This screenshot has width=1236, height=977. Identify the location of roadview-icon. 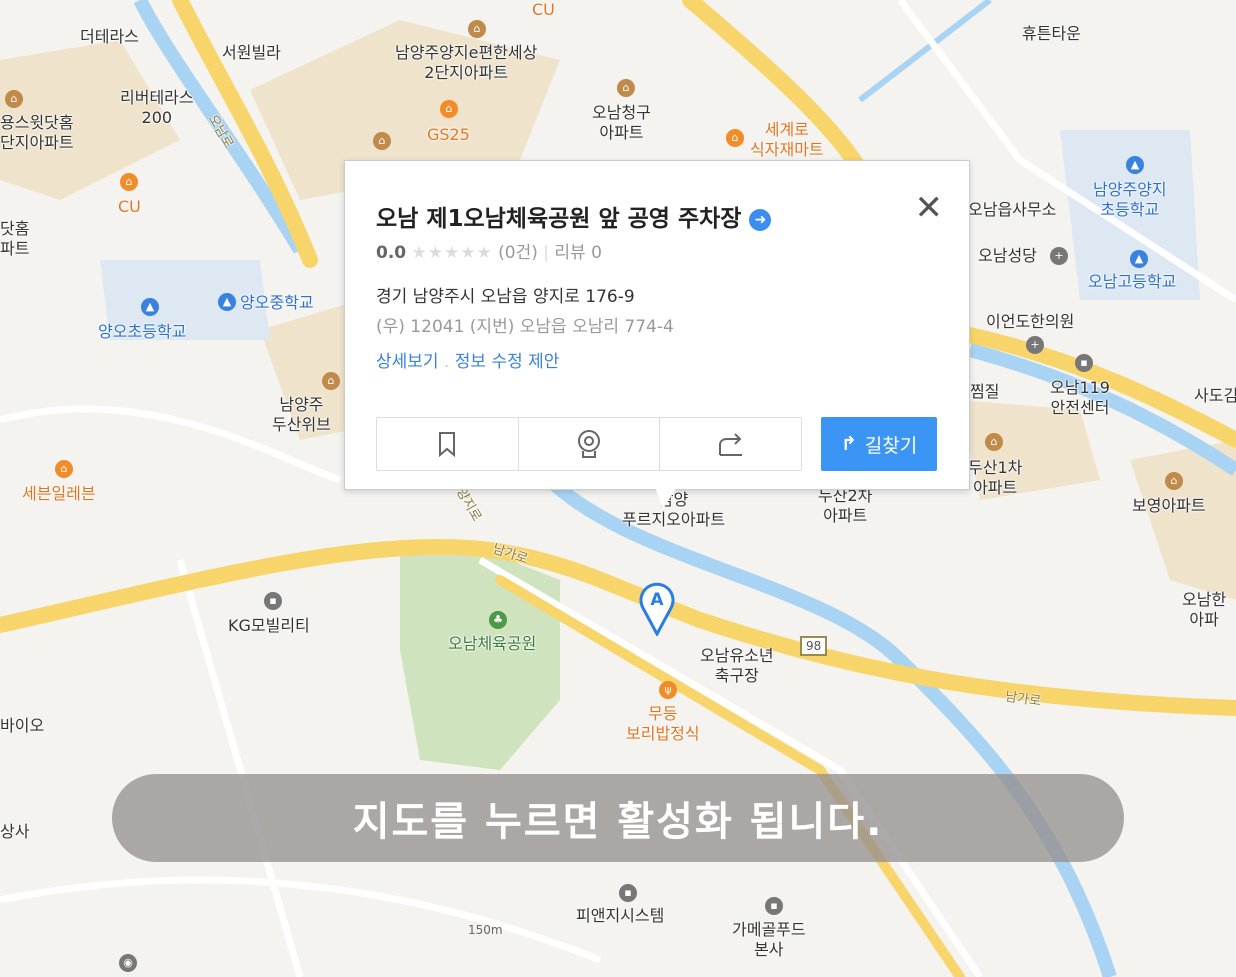
(589, 444).